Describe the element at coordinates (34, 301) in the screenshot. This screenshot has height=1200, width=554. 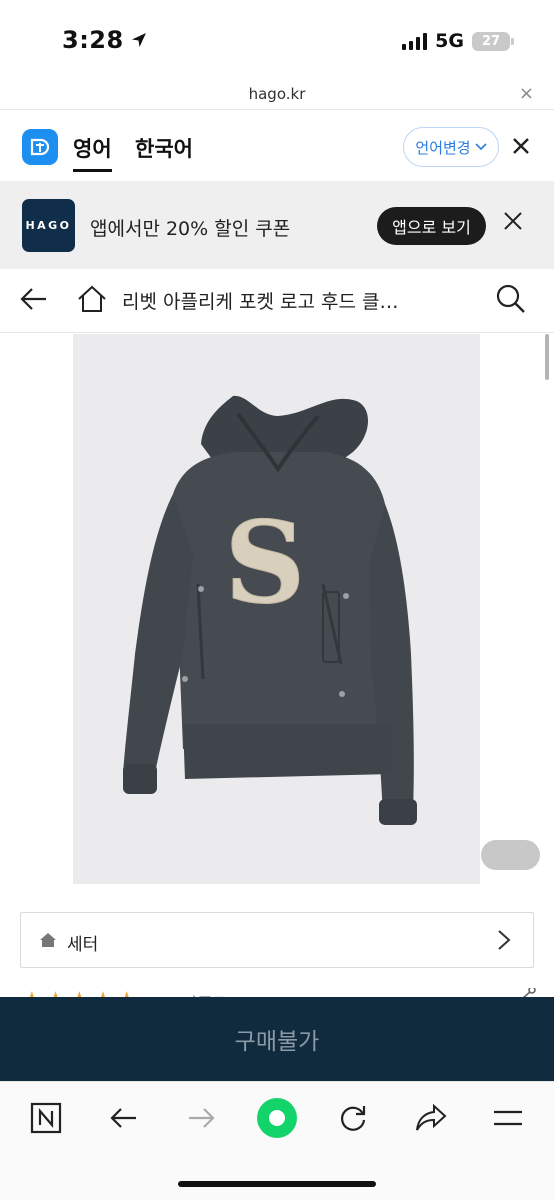
I see `back-arrow-icon` at that location.